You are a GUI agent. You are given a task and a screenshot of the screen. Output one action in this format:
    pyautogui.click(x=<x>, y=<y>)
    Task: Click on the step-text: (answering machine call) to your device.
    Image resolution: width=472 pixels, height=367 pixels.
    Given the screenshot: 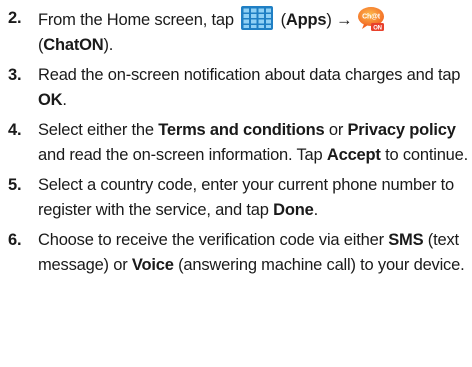 What is the action you would take?
    pyautogui.click(x=319, y=265)
    